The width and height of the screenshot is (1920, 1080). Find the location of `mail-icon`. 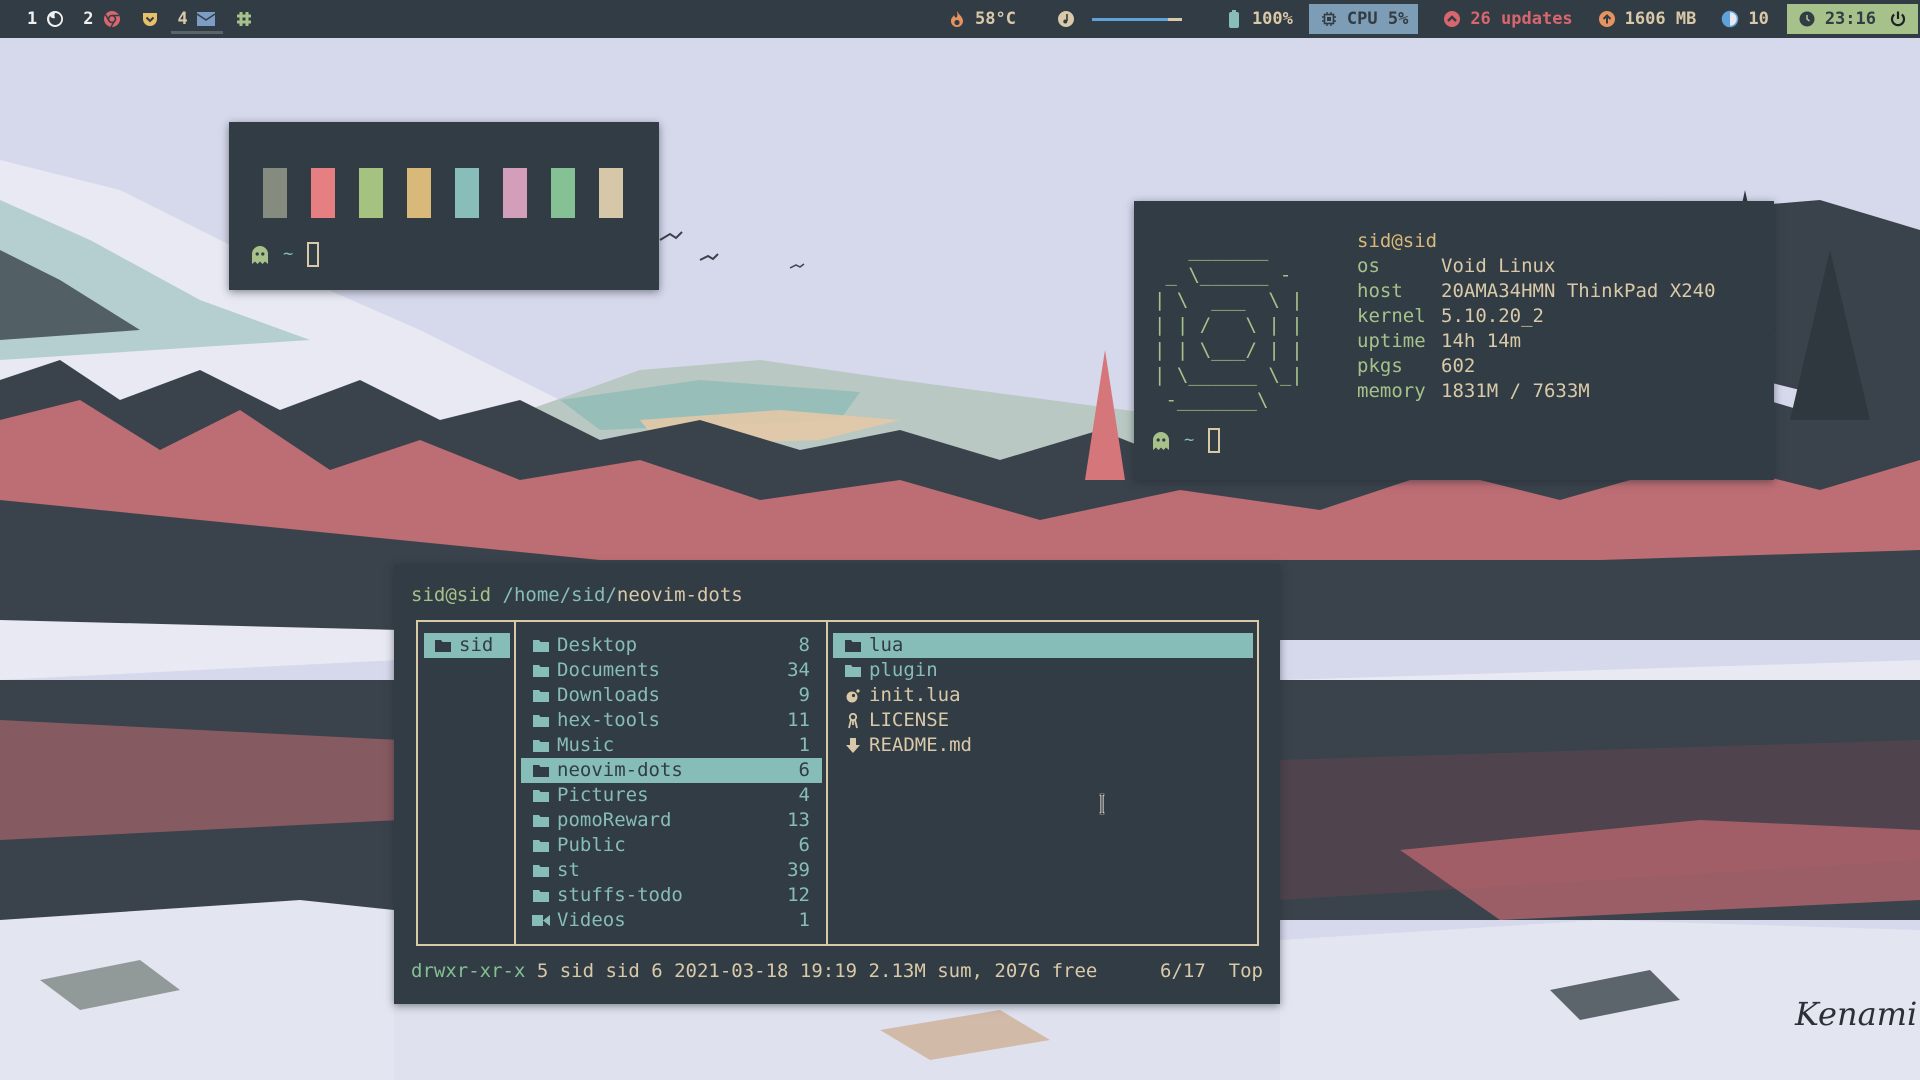

mail-icon is located at coordinates (206, 19).